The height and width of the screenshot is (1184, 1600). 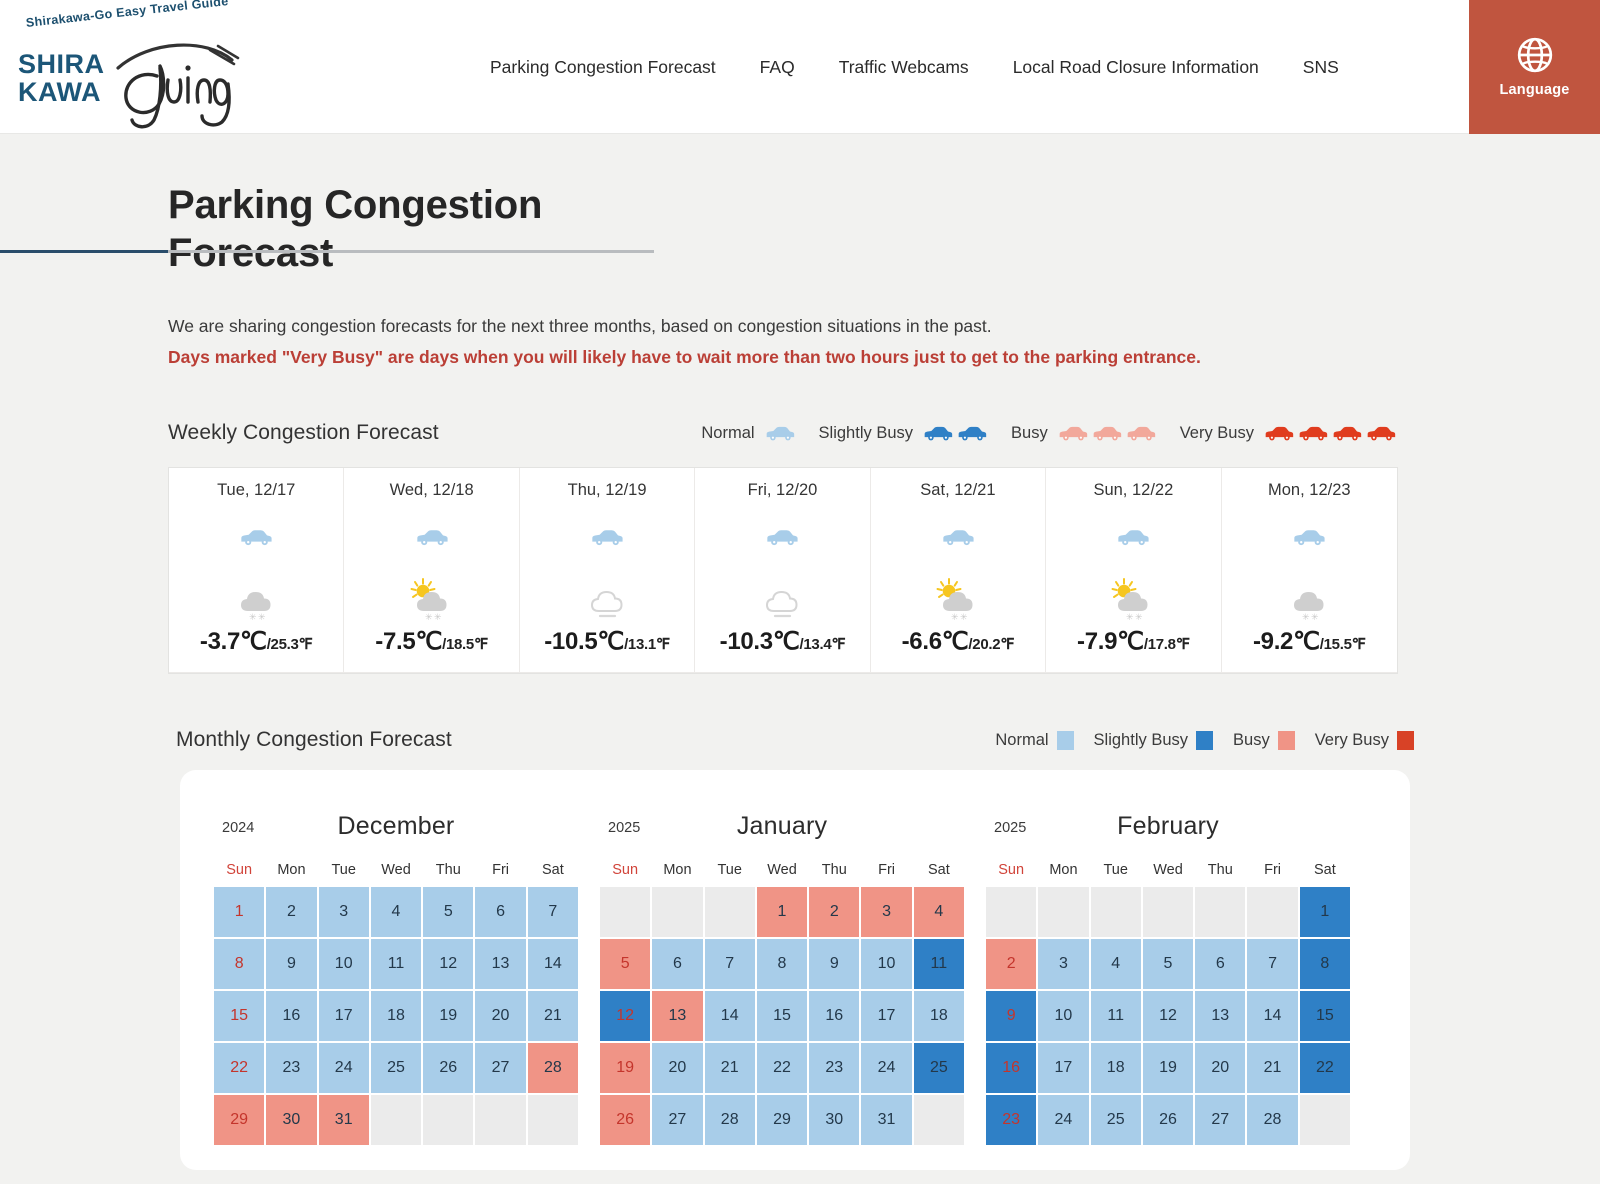 I want to click on weekly-day-congestion, so click(x=1133, y=537).